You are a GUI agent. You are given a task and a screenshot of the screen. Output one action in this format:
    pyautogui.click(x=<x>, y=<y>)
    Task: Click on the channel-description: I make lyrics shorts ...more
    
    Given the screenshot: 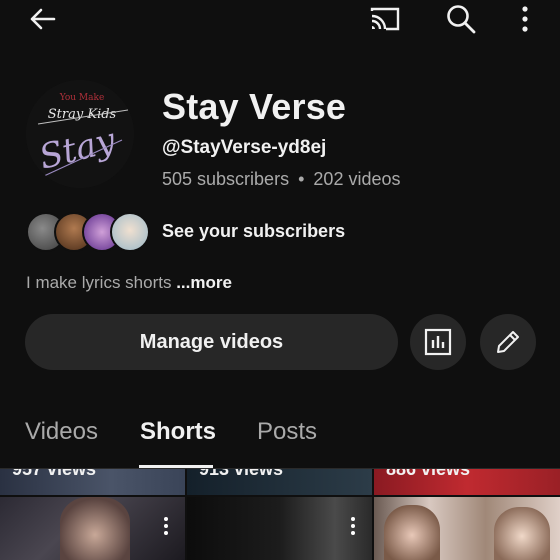 What is the action you would take?
    pyautogui.click(x=129, y=283)
    